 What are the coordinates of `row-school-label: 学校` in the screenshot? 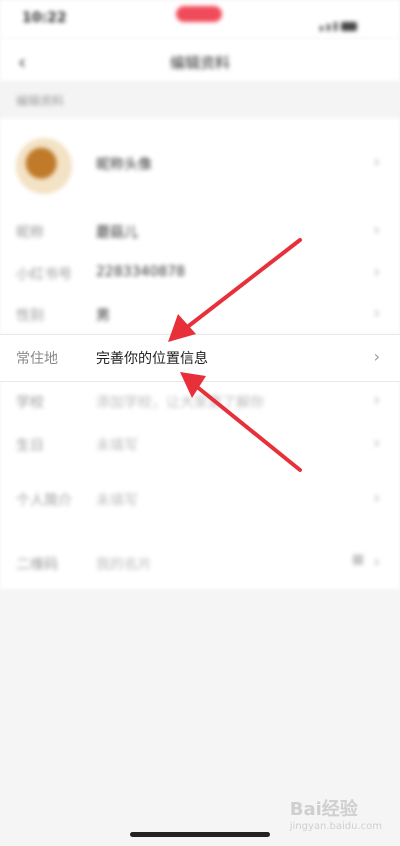 It's located at (30, 403).